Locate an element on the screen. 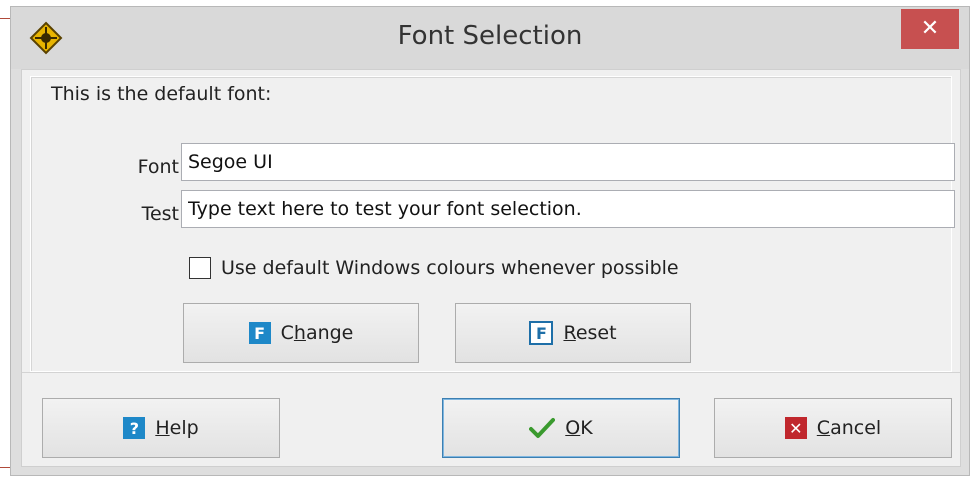  ok-button-label: OK is located at coordinates (579, 428).